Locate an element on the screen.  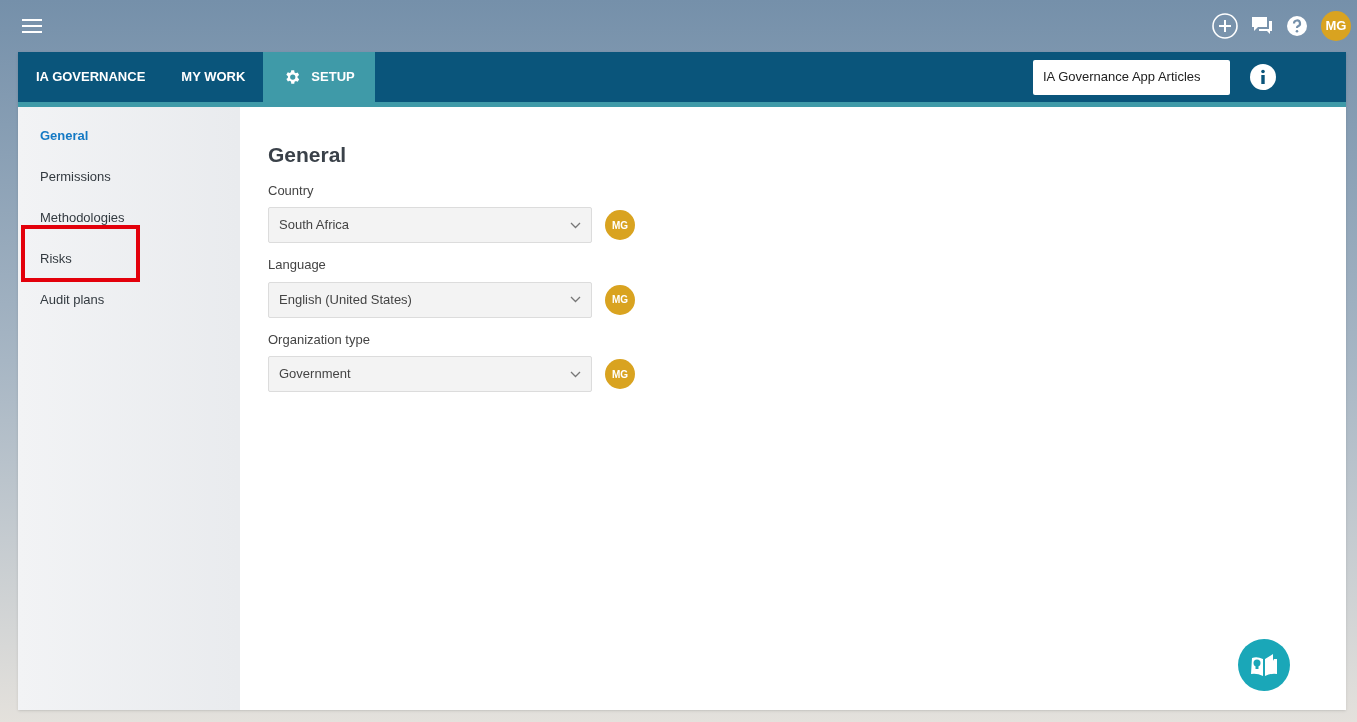
sidebar-item: Methodologies is located at coordinates (82, 218).